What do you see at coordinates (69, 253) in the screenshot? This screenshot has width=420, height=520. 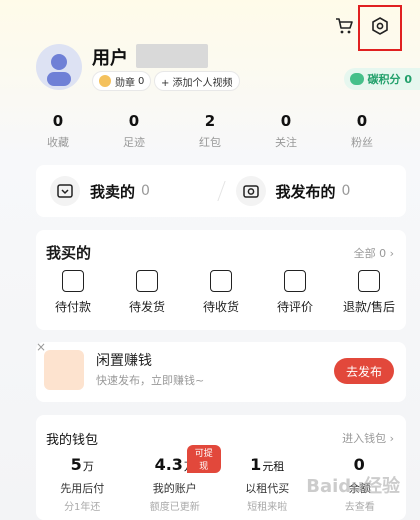 I see `bought-title: 我买的` at bounding box center [69, 253].